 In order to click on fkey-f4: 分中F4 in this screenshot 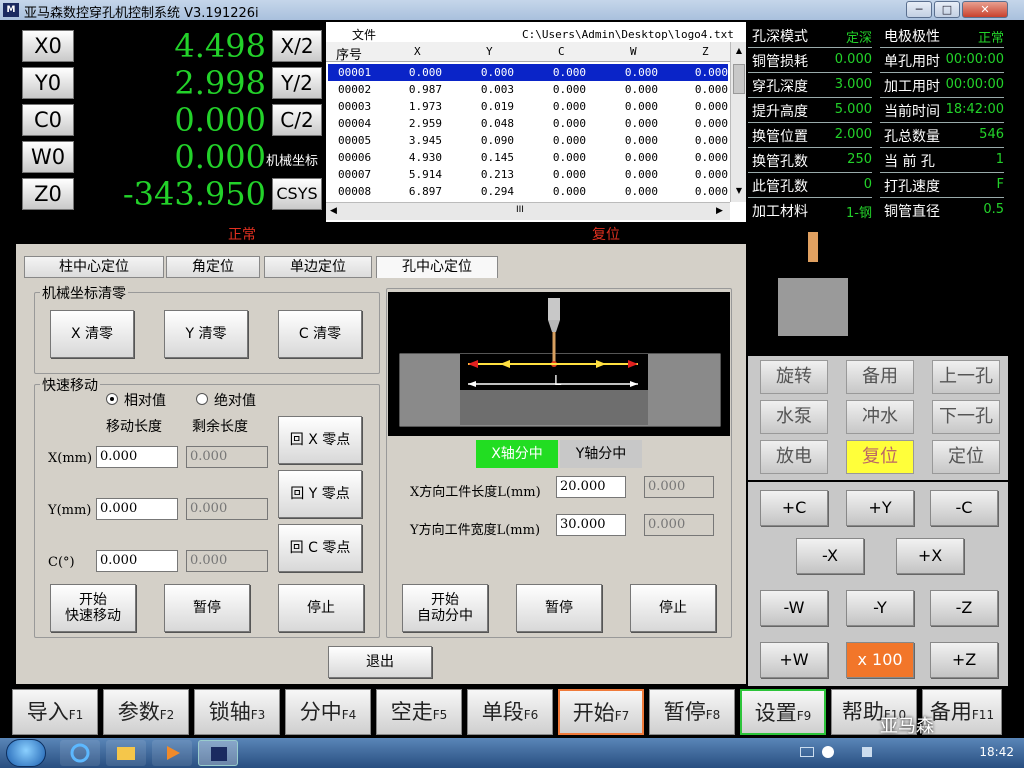, I will do `click(328, 712)`.